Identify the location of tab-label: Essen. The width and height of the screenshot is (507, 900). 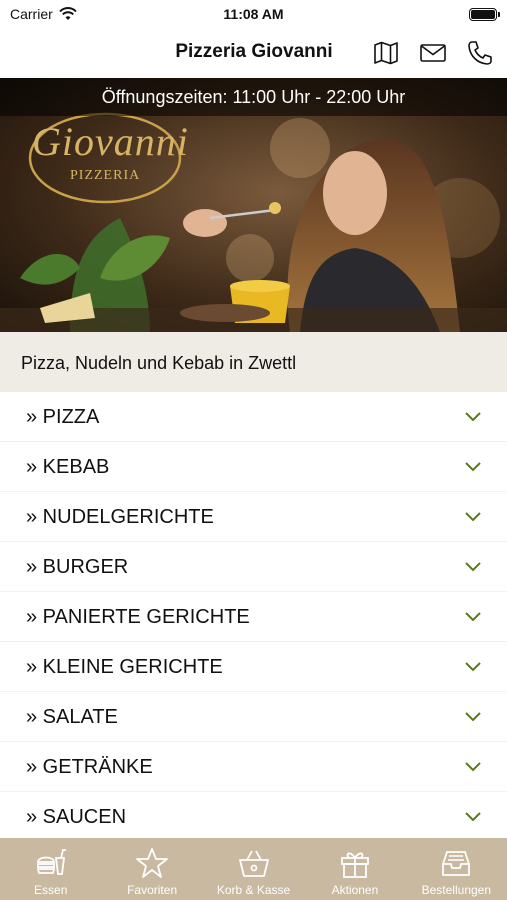
(51, 890).